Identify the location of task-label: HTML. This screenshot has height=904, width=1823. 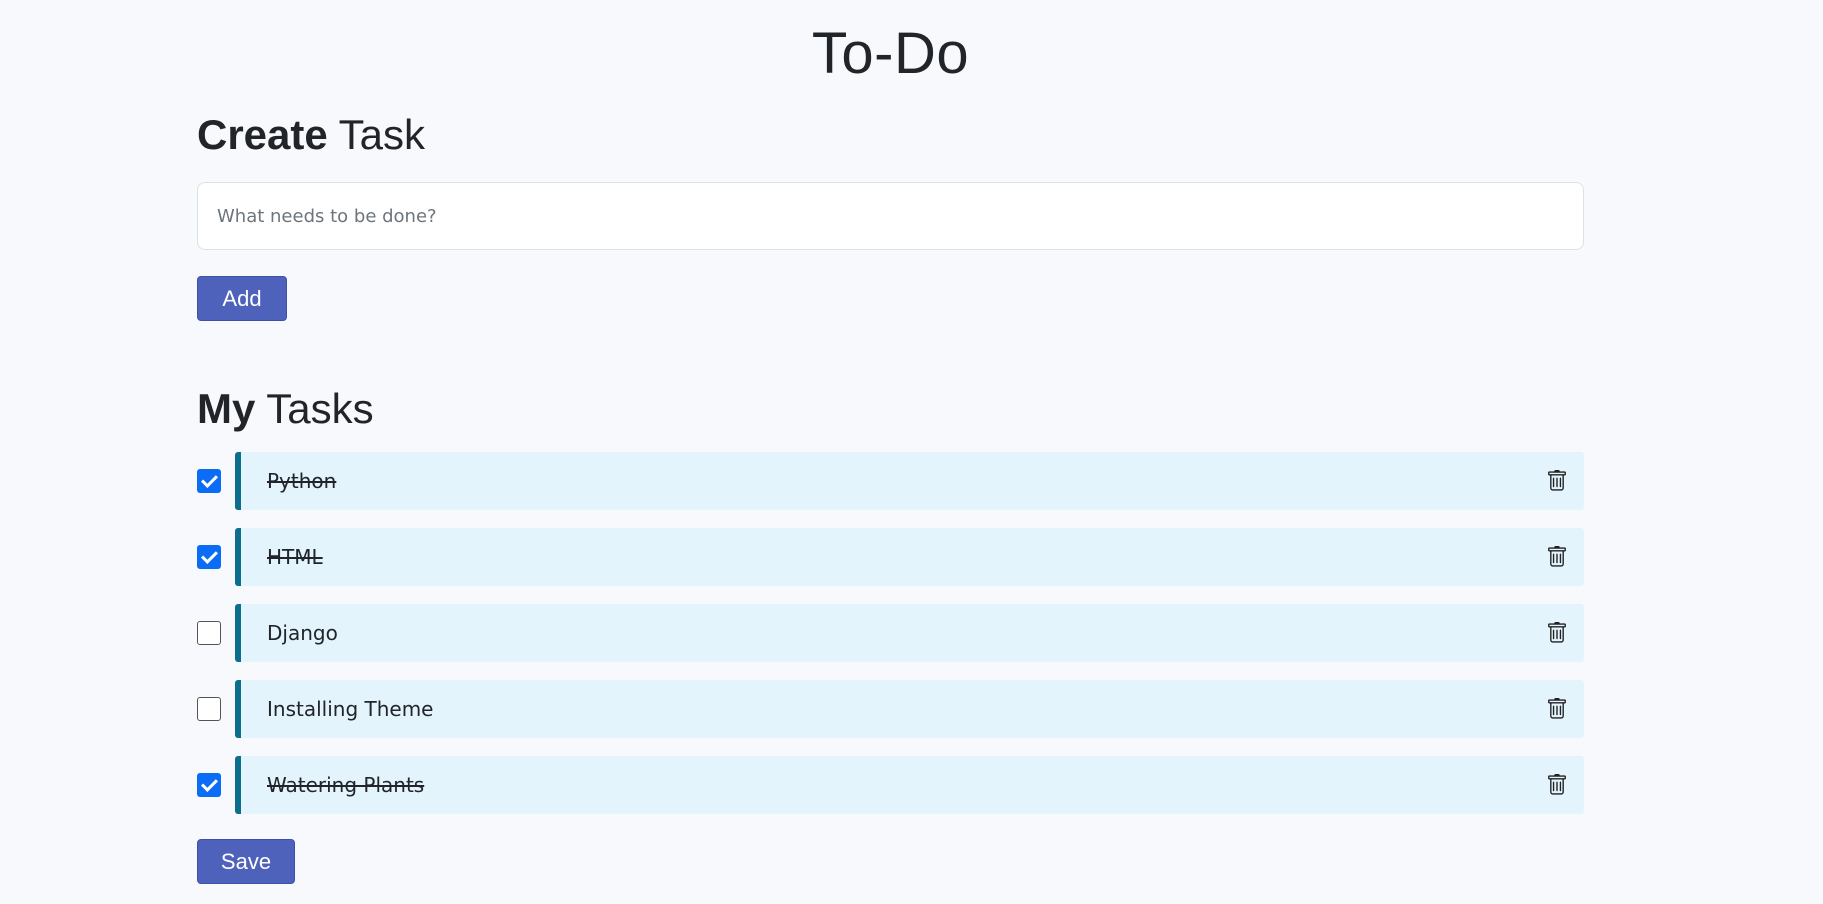
(295, 557).